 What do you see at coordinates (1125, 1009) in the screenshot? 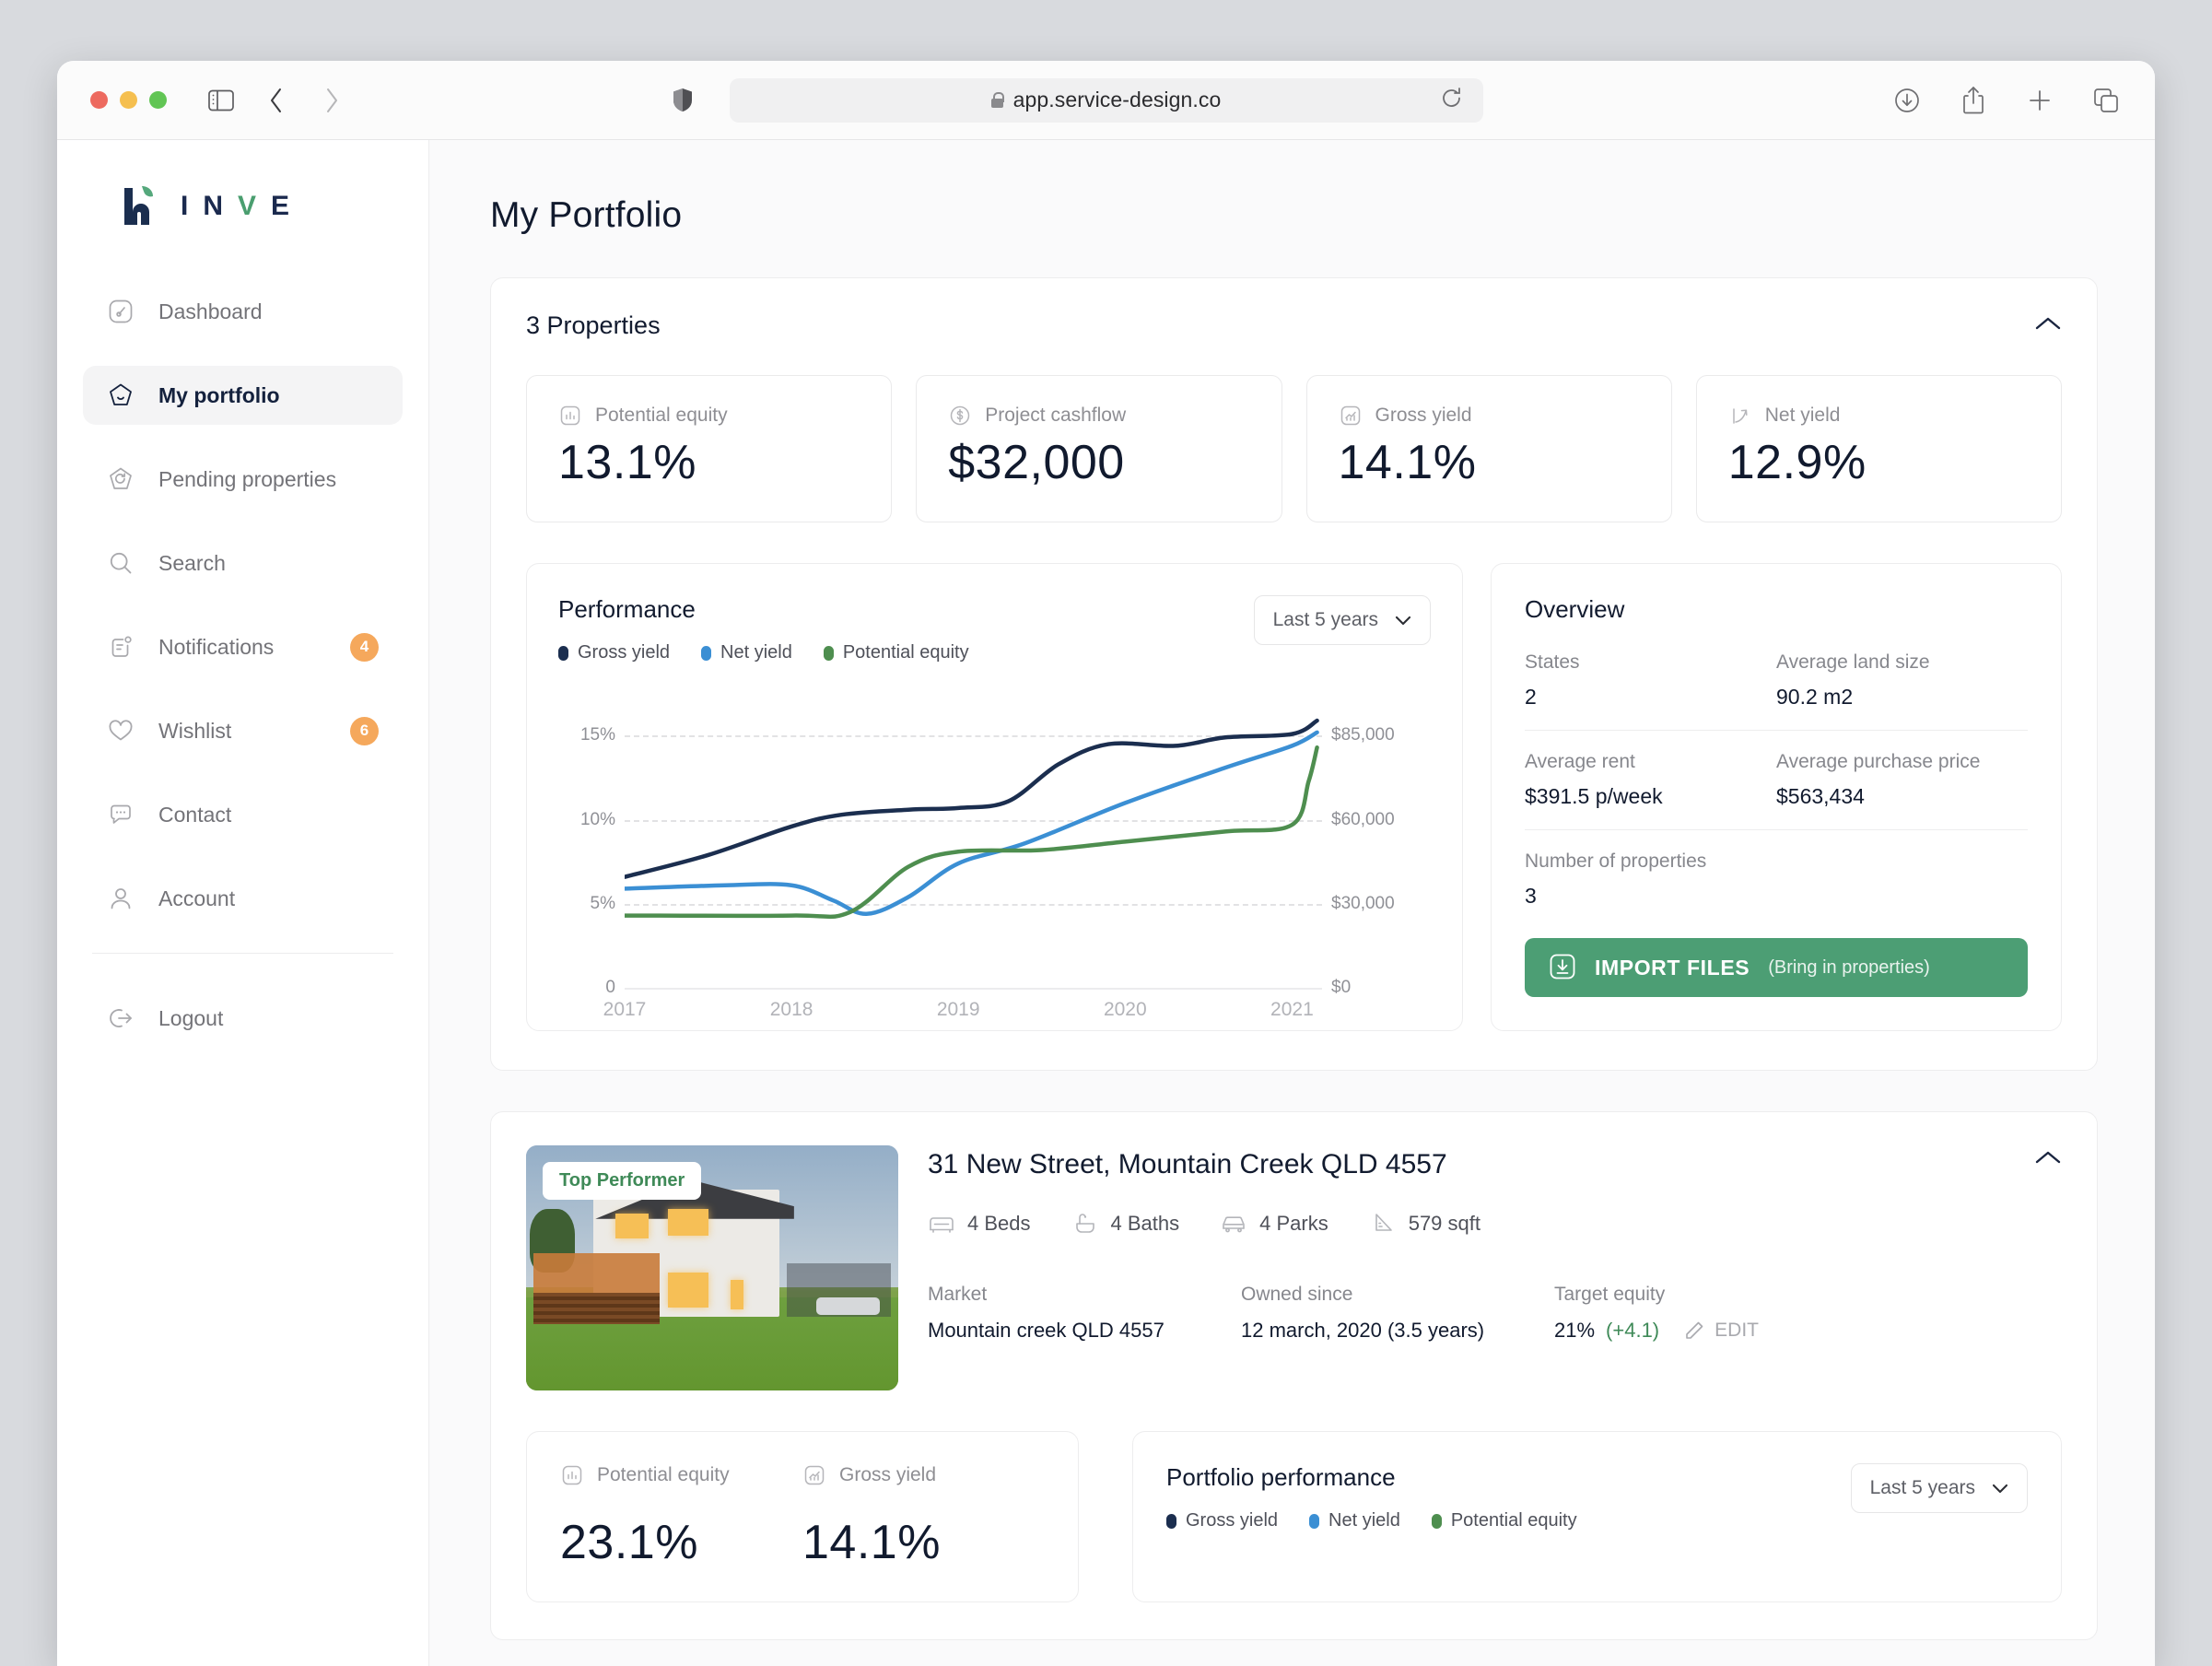
I see `x-axis-tick: 2020` at bounding box center [1125, 1009].